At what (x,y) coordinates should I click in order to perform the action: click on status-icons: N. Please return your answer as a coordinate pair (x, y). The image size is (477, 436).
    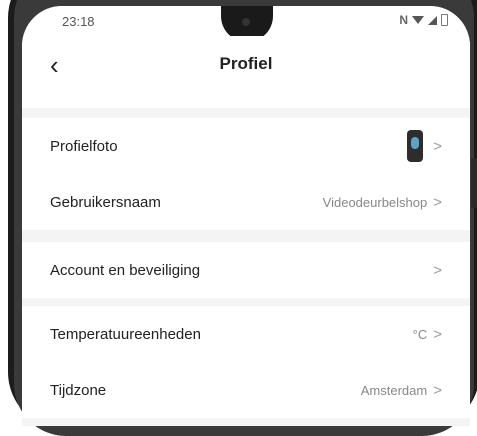
    Looking at the image, I should click on (423, 20).